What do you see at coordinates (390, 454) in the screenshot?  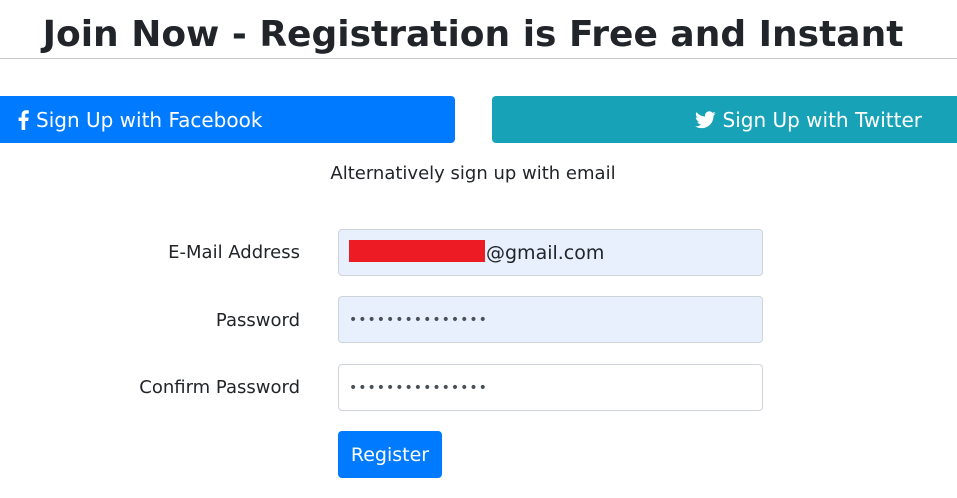 I see `register-button: Register` at bounding box center [390, 454].